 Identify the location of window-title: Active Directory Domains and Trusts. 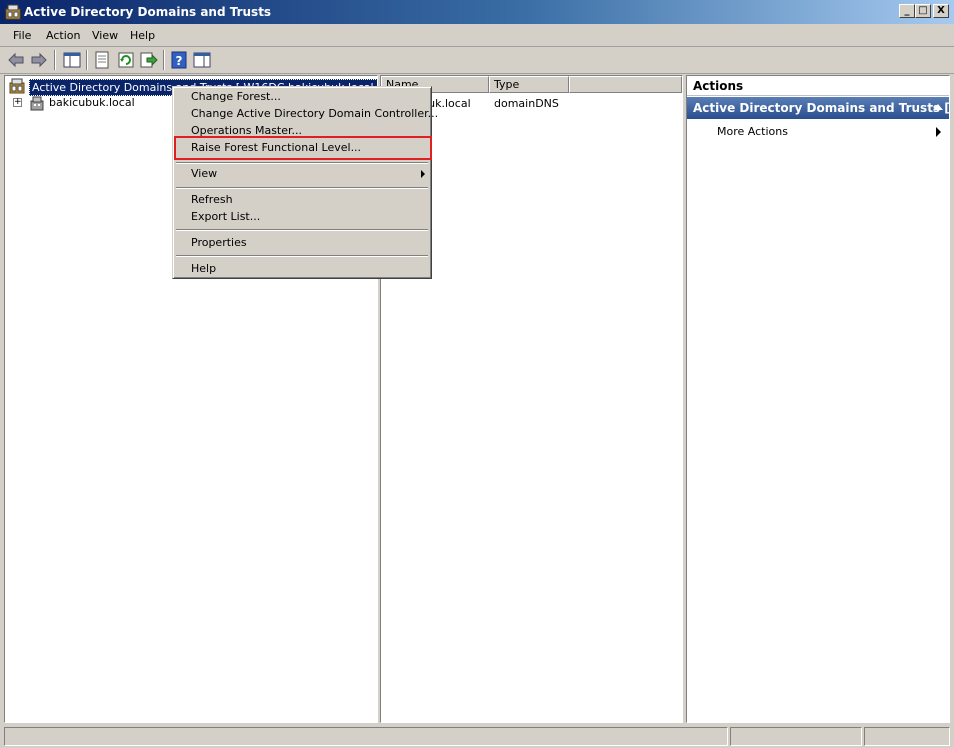
(148, 12).